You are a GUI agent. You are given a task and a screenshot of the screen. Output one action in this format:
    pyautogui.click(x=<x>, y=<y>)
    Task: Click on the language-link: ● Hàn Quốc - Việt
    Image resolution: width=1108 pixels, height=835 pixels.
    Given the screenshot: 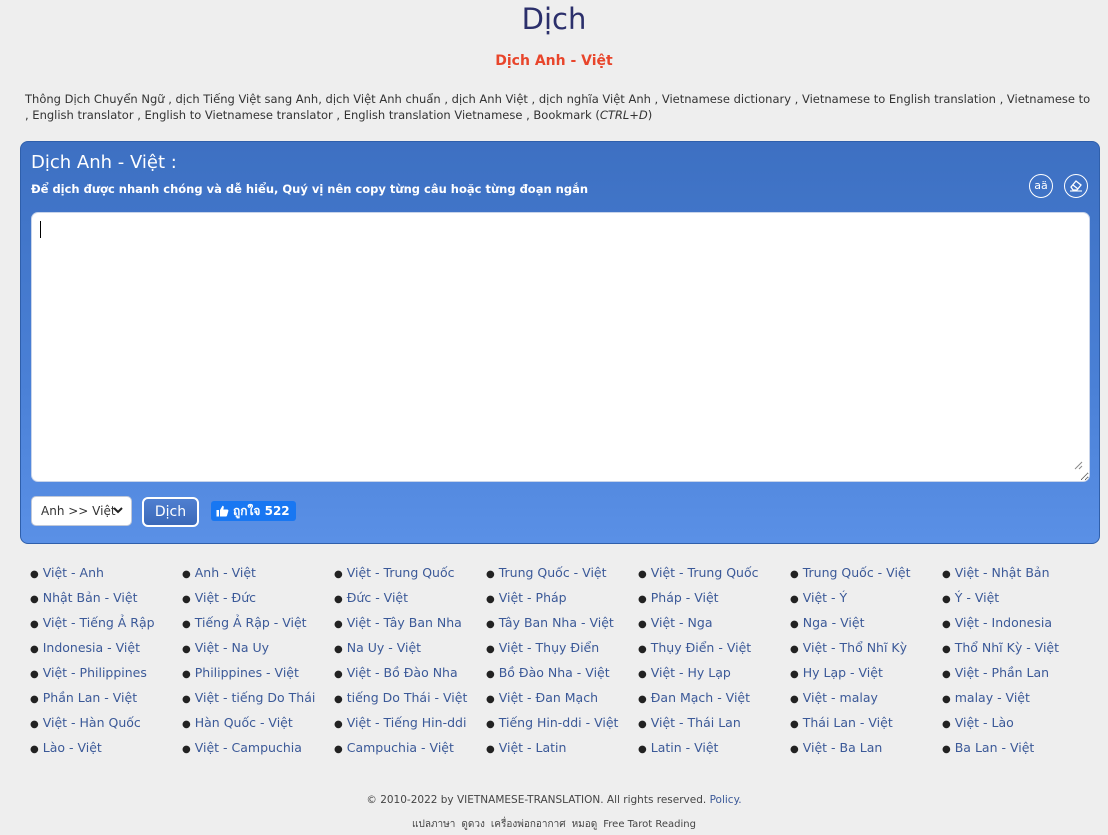 What is the action you would take?
    pyautogui.click(x=258, y=727)
    